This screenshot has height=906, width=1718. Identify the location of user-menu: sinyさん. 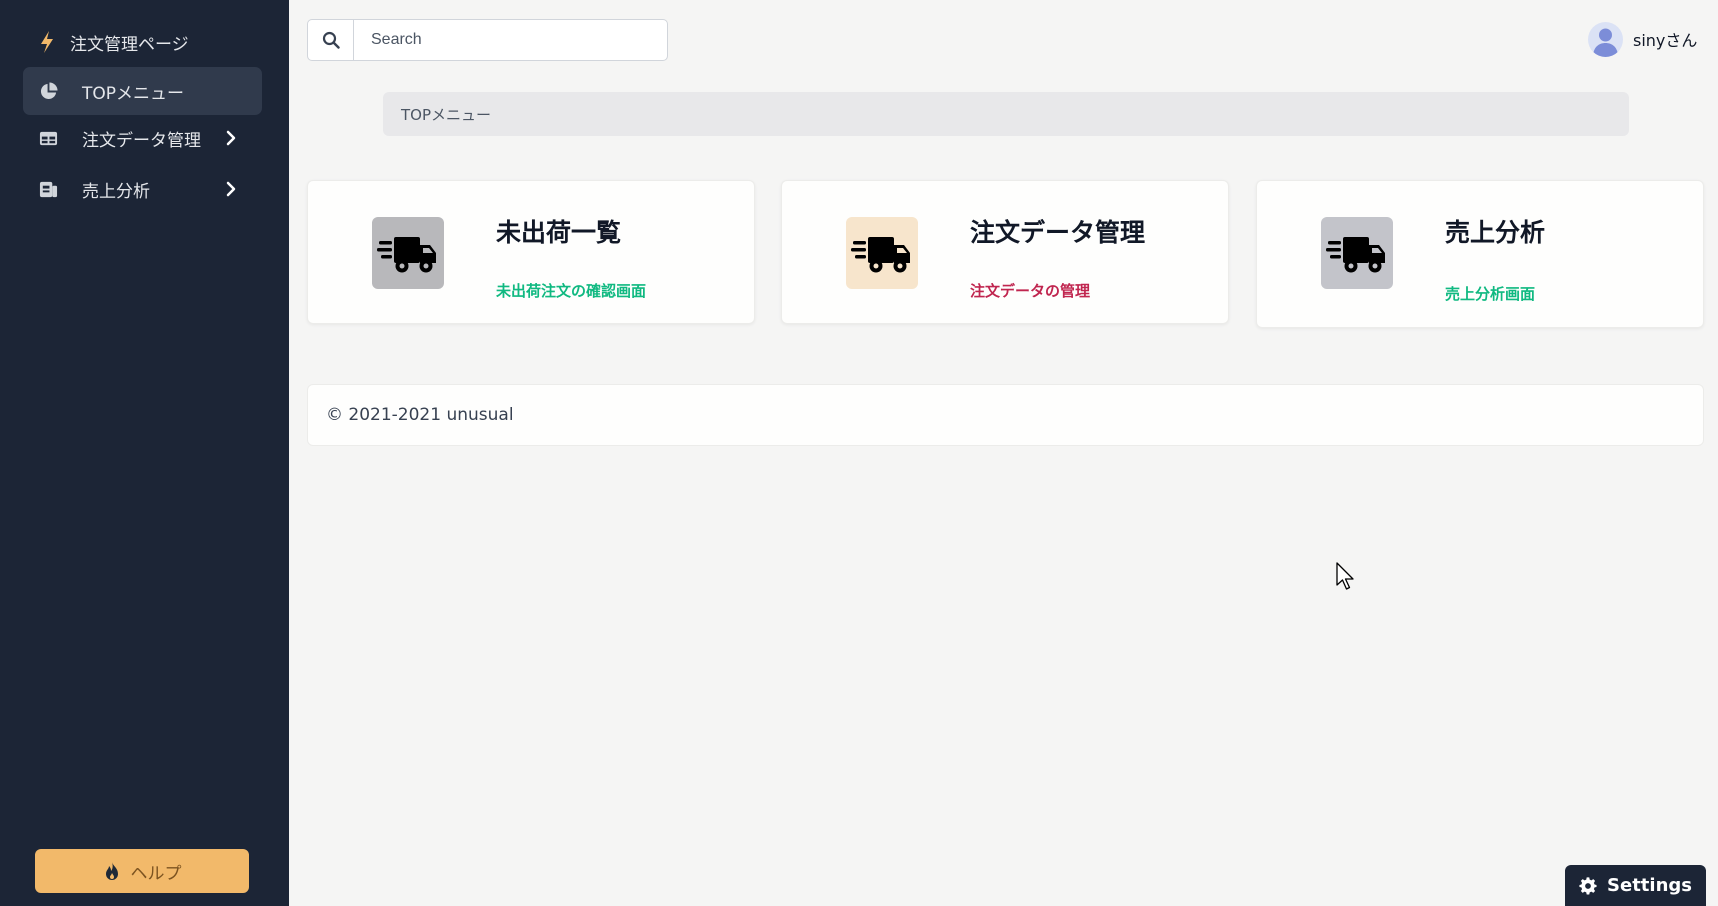
(1642, 39).